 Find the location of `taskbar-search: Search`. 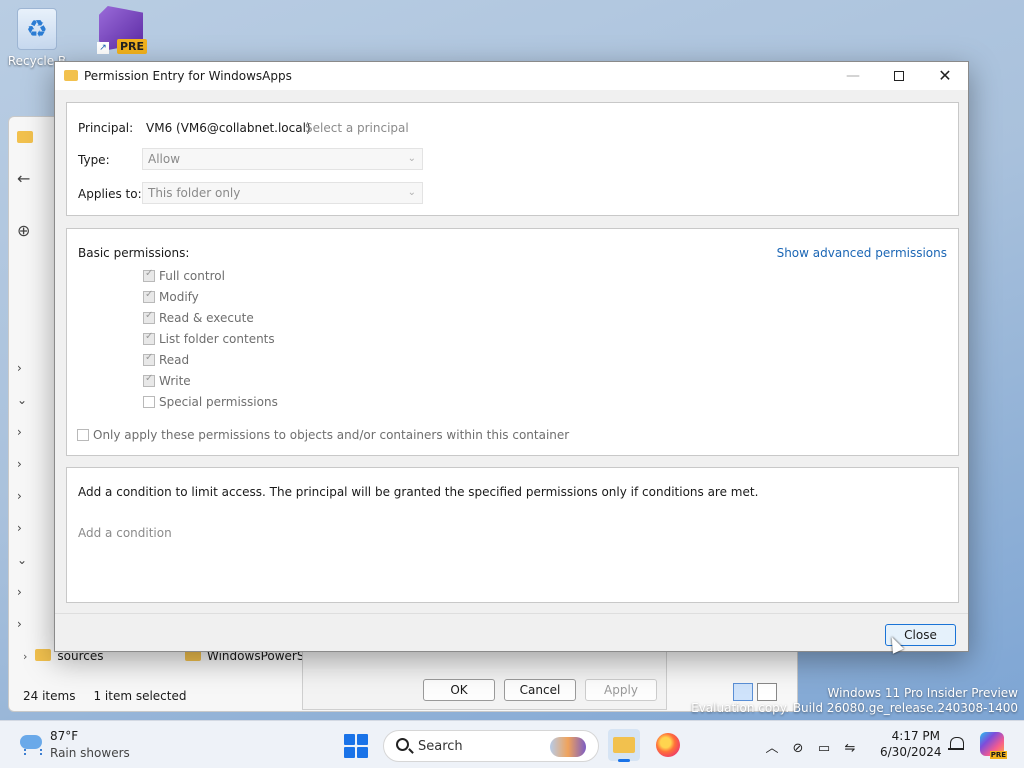

taskbar-search: Search is located at coordinates (491, 746).